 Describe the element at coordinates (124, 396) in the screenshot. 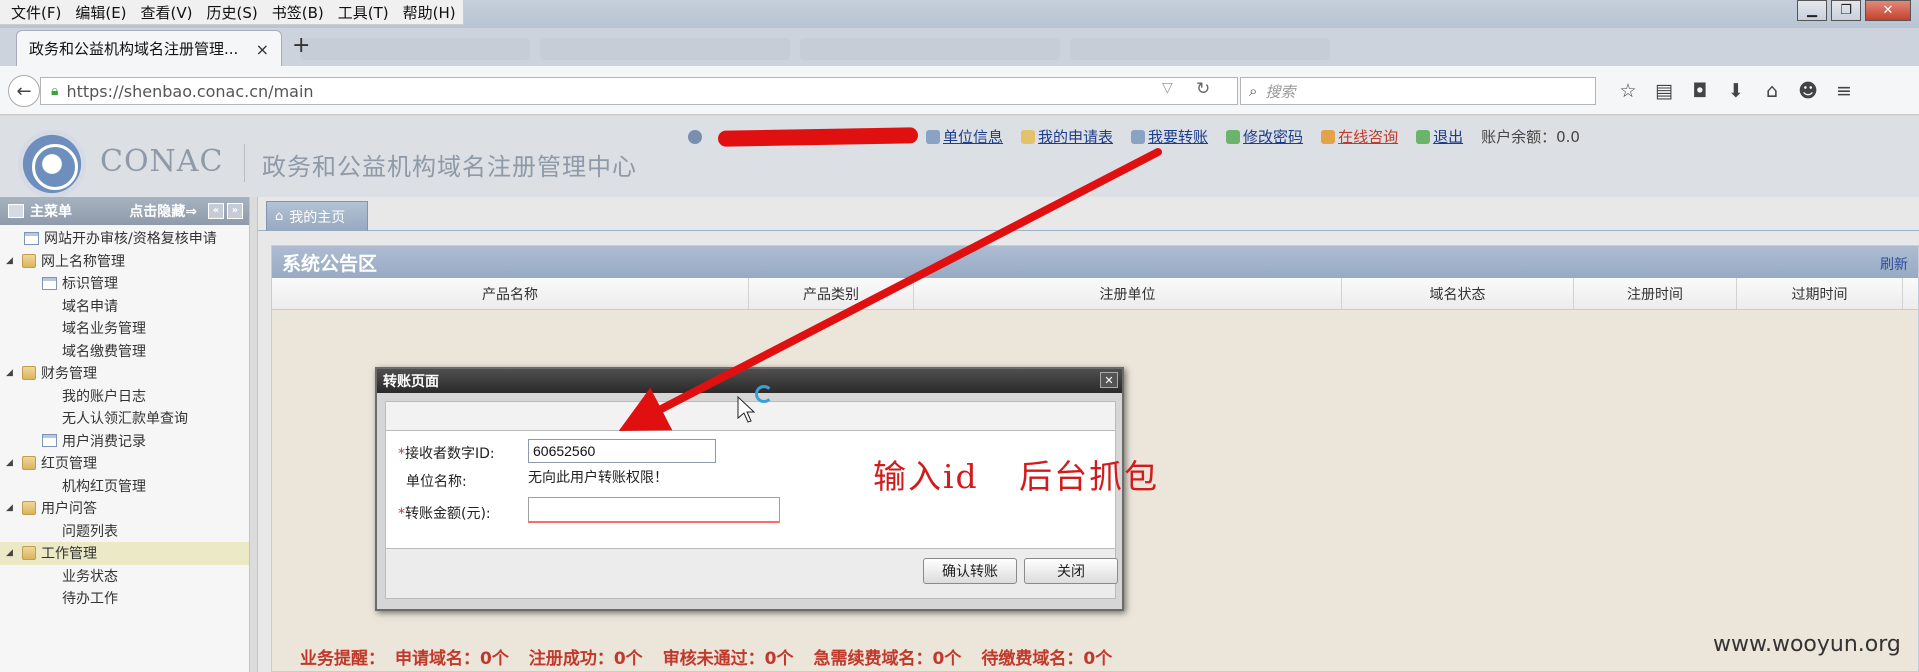

I see `sidebar-item: 我的账户日志` at that location.